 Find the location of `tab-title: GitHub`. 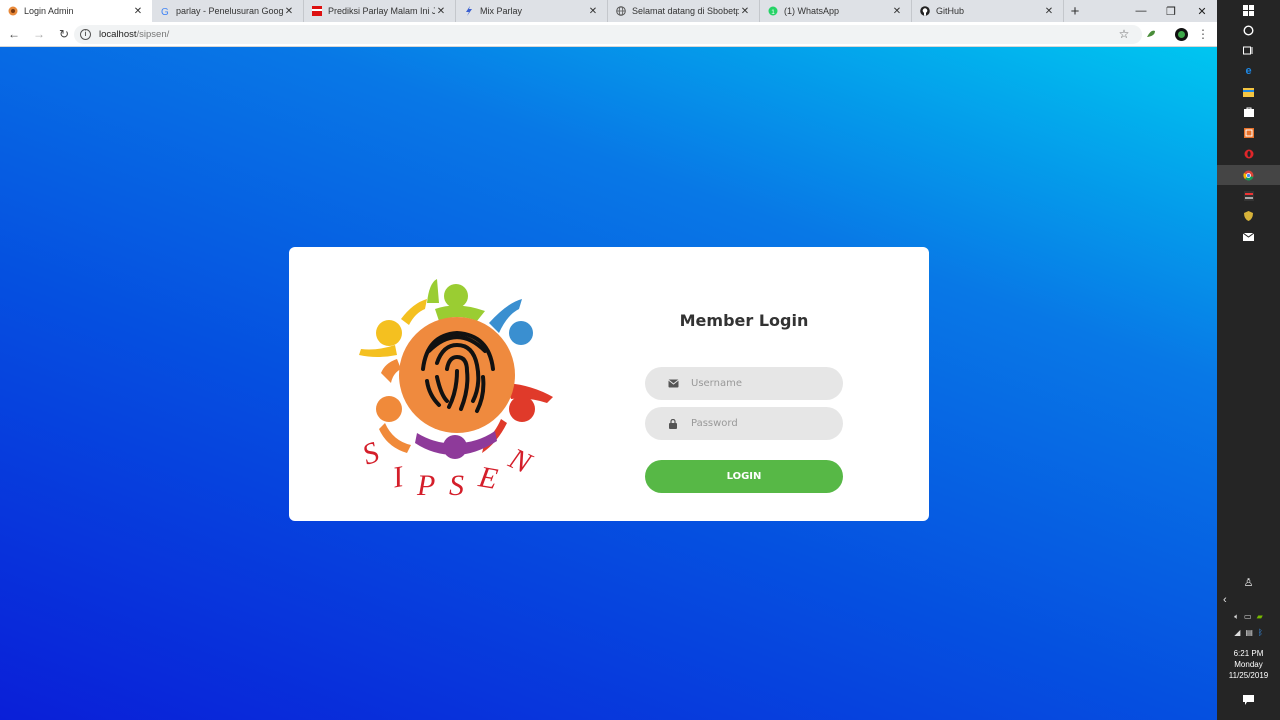

tab-title: GitHub is located at coordinates (950, 11).